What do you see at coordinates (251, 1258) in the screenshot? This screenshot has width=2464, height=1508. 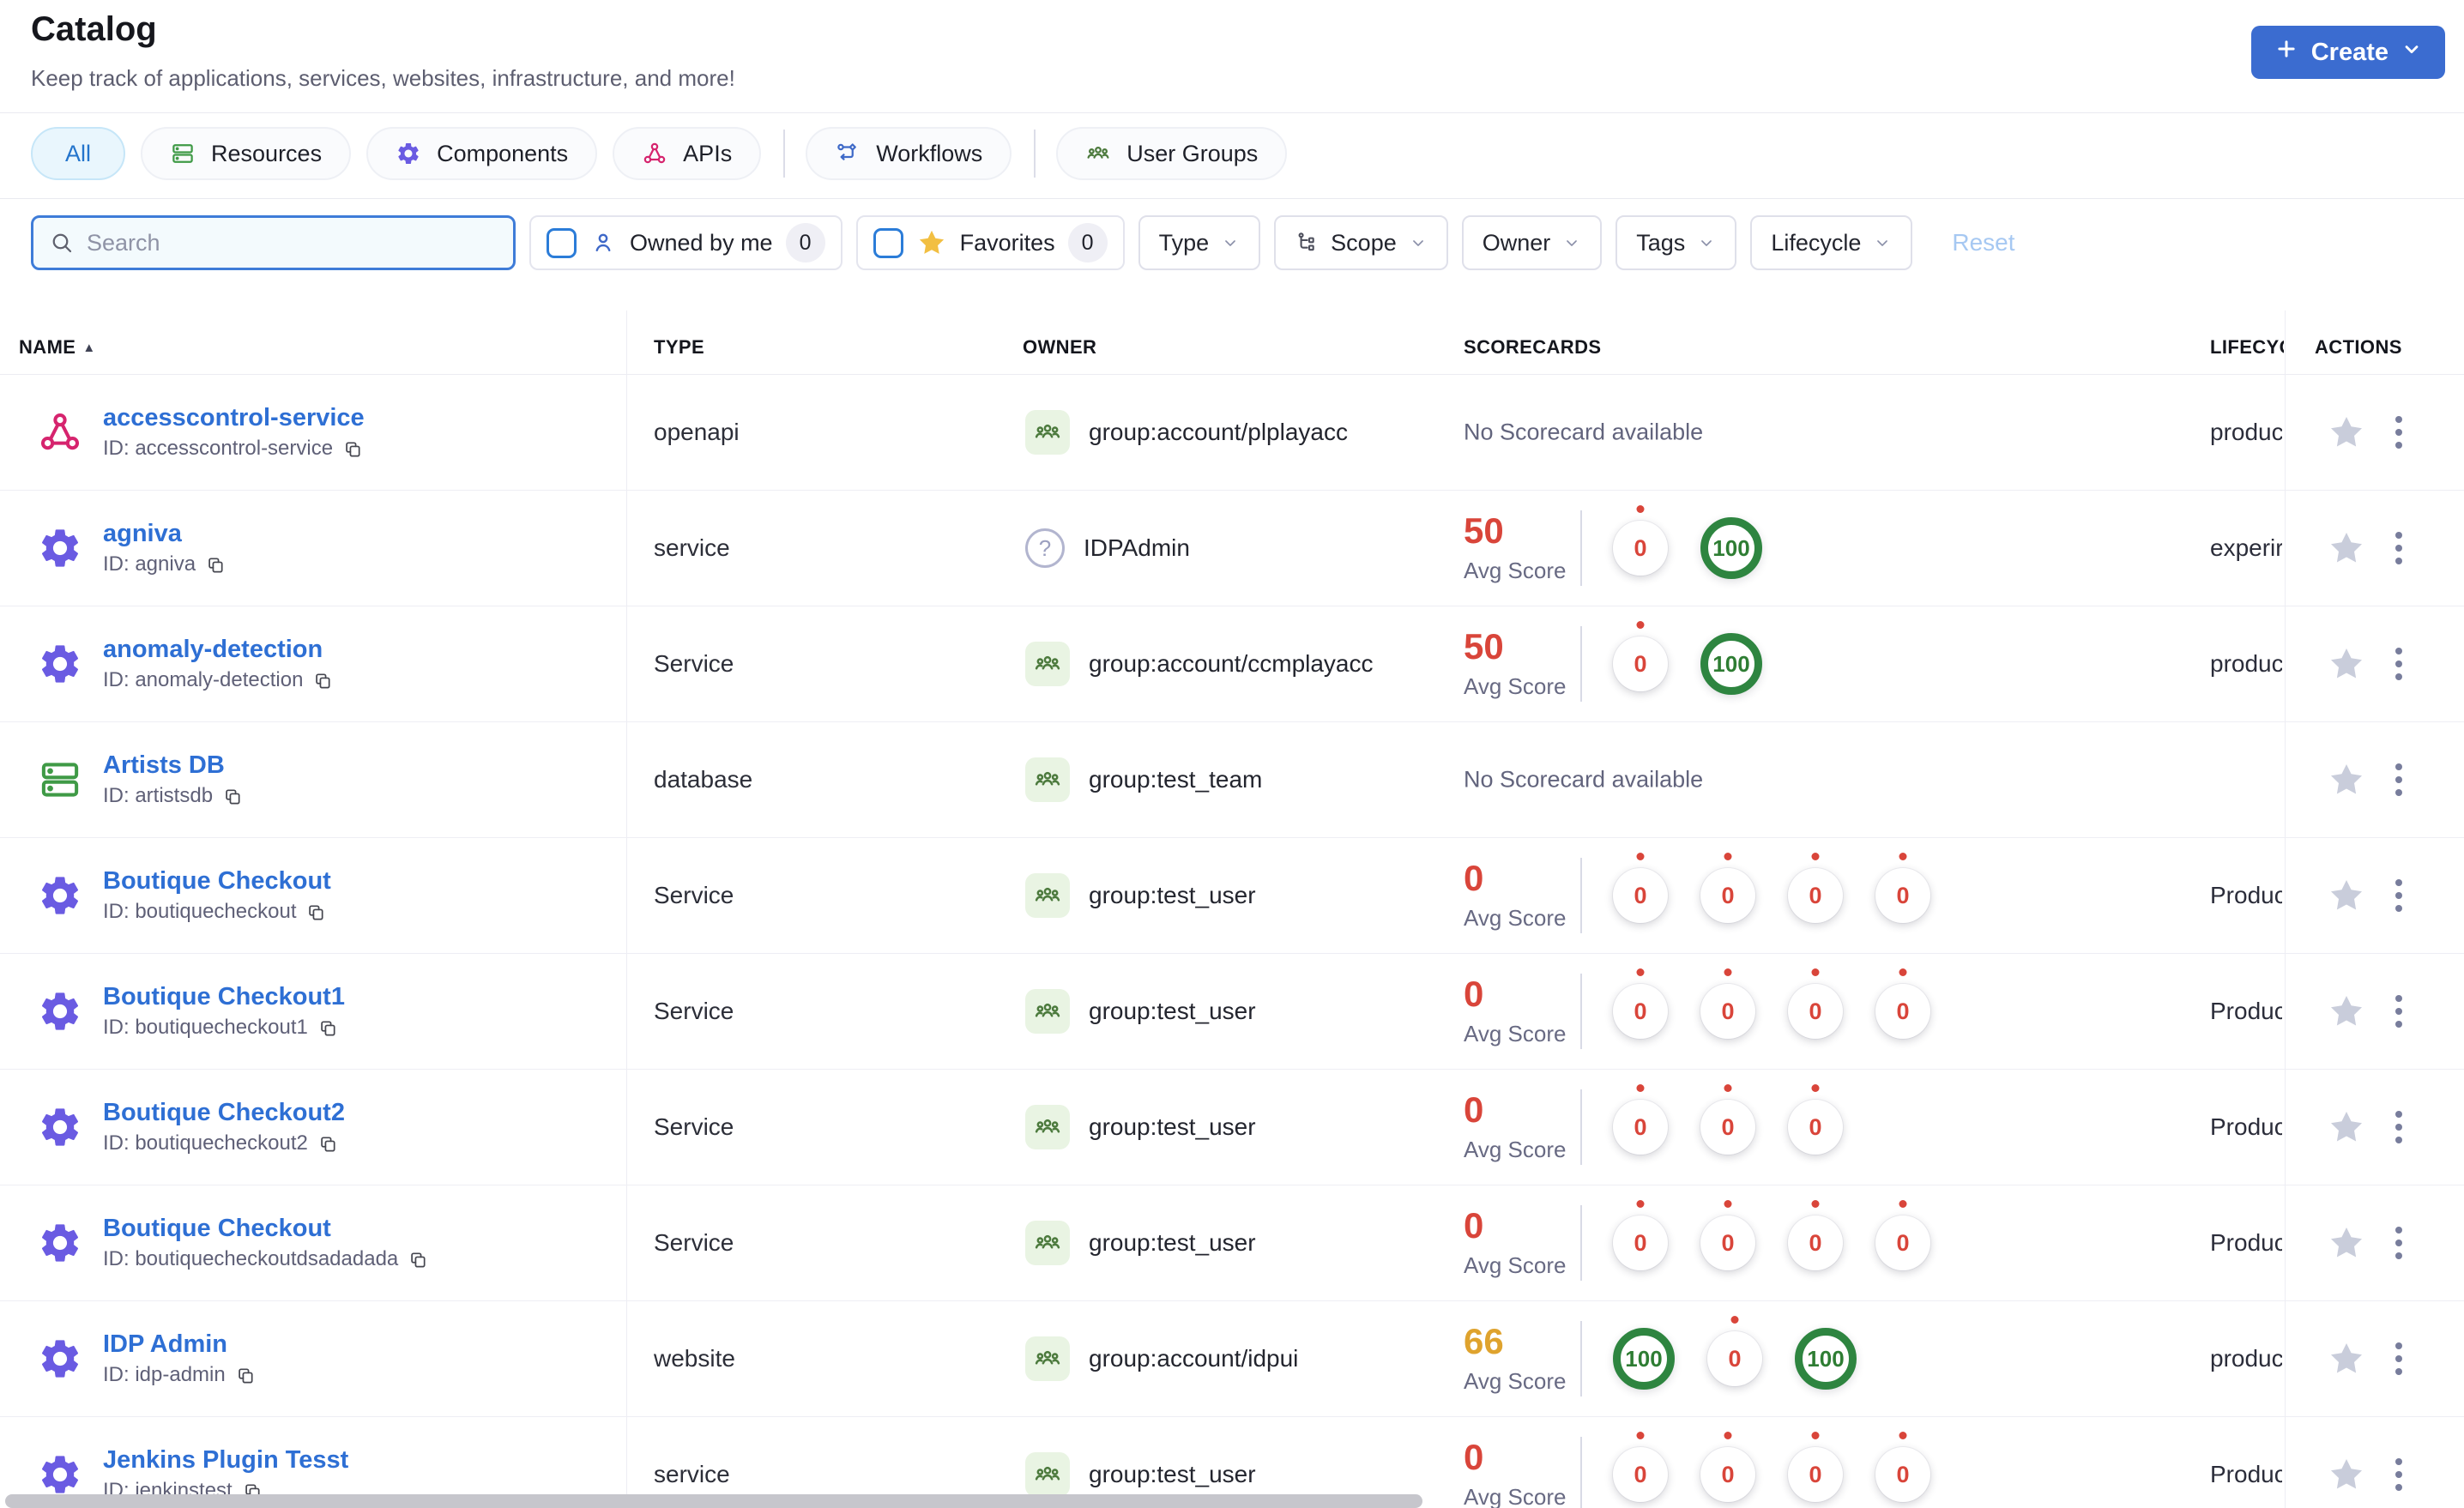 I see `entity-id-text: ID: boutiquecheckoutdsadadada` at bounding box center [251, 1258].